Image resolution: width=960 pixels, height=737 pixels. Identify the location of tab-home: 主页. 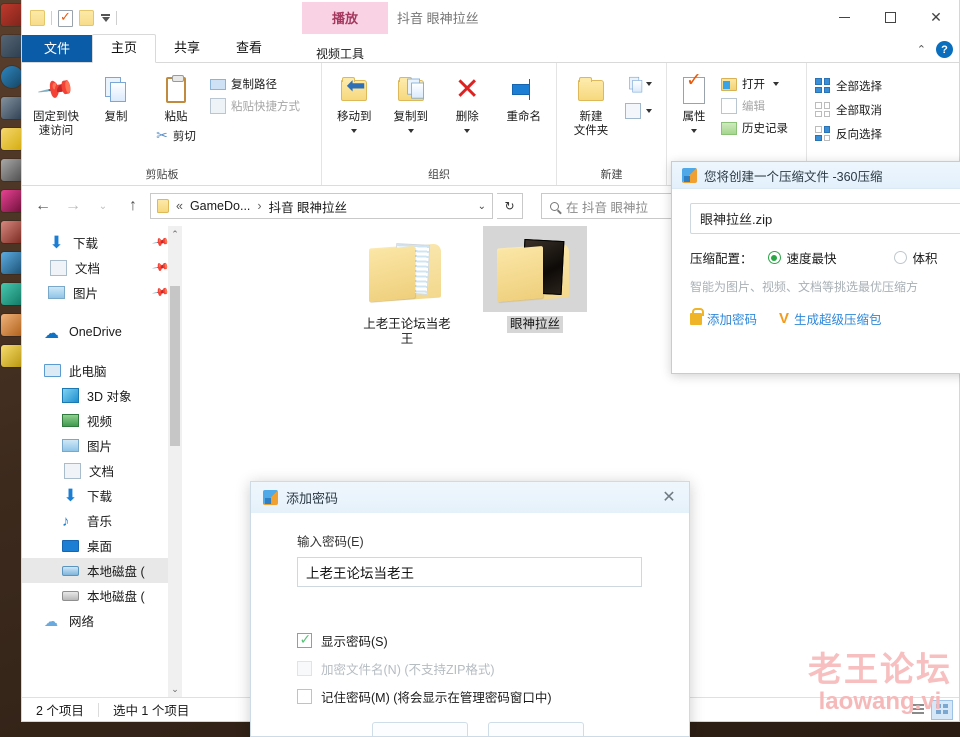
(124, 48).